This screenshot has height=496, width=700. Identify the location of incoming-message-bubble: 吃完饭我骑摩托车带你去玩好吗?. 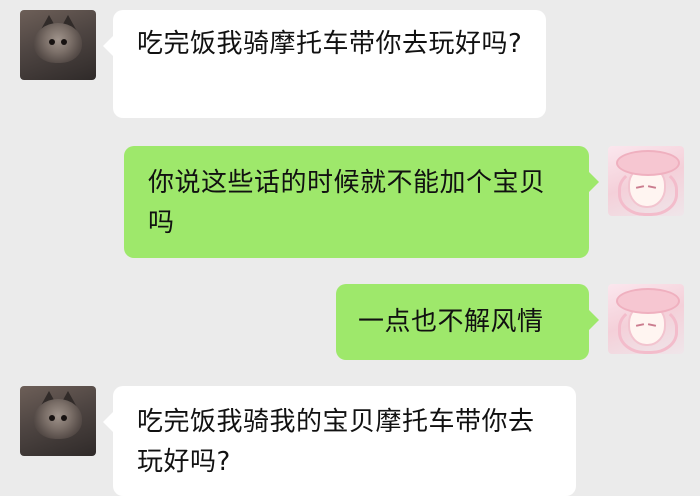
(324, 64).